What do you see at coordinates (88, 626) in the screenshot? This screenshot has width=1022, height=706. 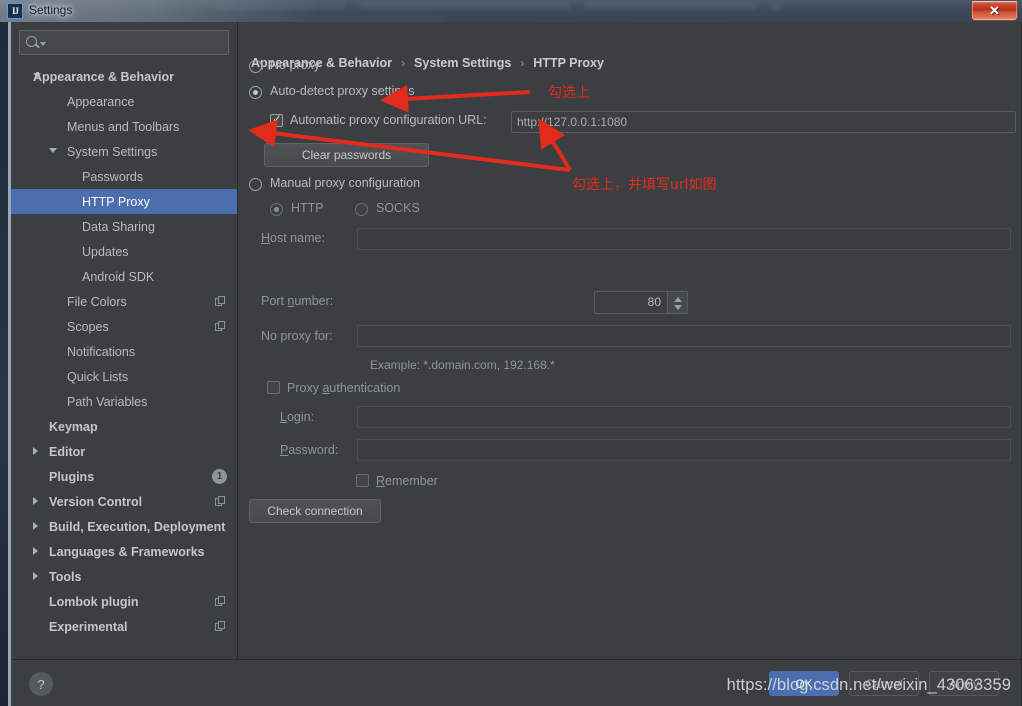 I see `sidebar-item-label: Experimental` at bounding box center [88, 626].